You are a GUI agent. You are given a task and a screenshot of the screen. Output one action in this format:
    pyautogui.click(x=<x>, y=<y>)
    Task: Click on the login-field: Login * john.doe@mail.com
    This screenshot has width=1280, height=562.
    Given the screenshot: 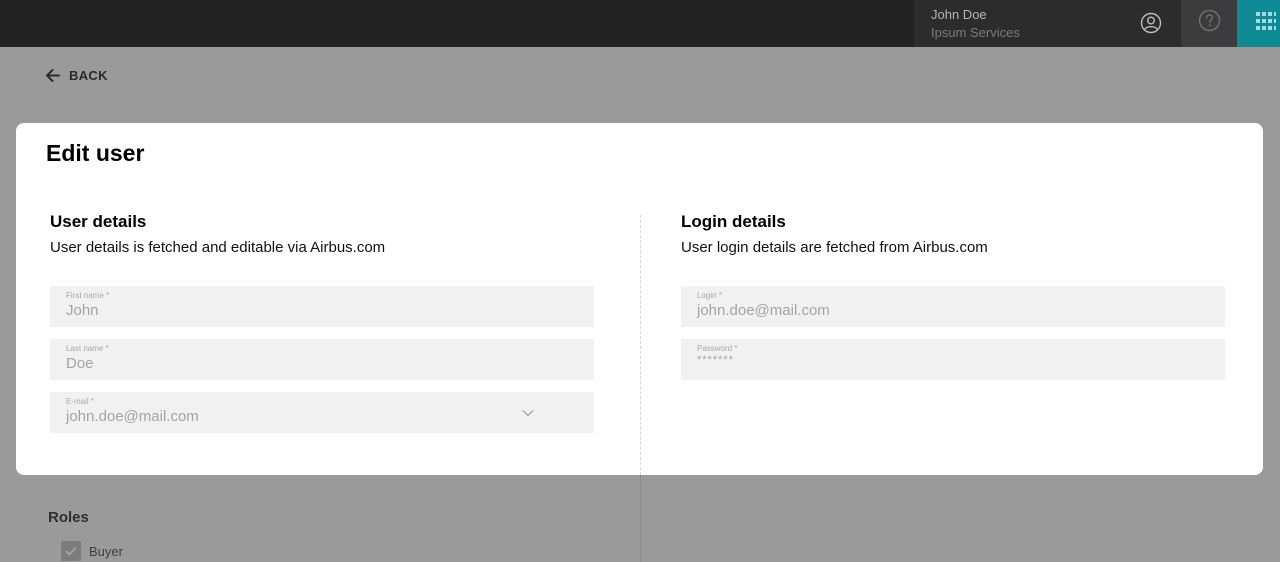 What is the action you would take?
    pyautogui.click(x=953, y=306)
    